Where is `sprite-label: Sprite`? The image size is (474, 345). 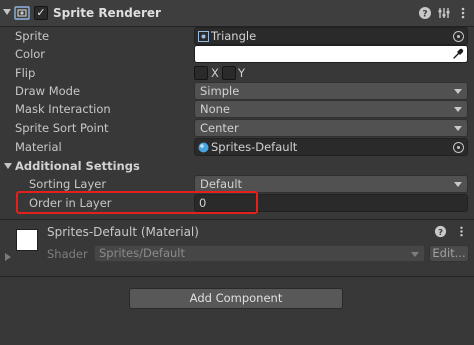
sprite-label: Sprite is located at coordinates (32, 36).